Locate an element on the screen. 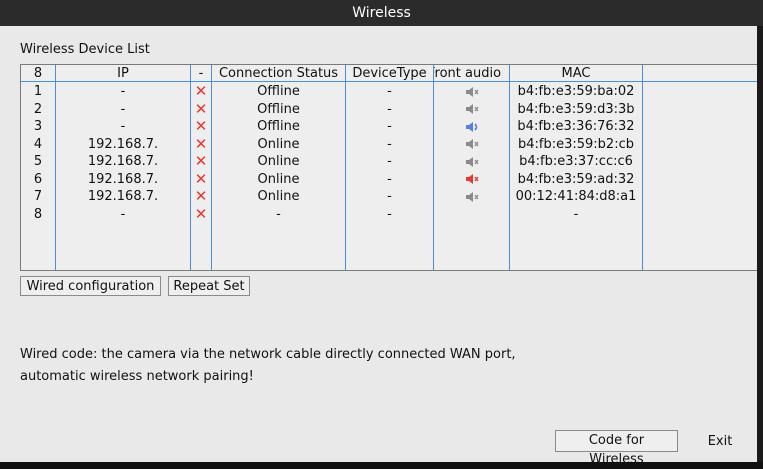  cell-status: - is located at coordinates (278, 214).